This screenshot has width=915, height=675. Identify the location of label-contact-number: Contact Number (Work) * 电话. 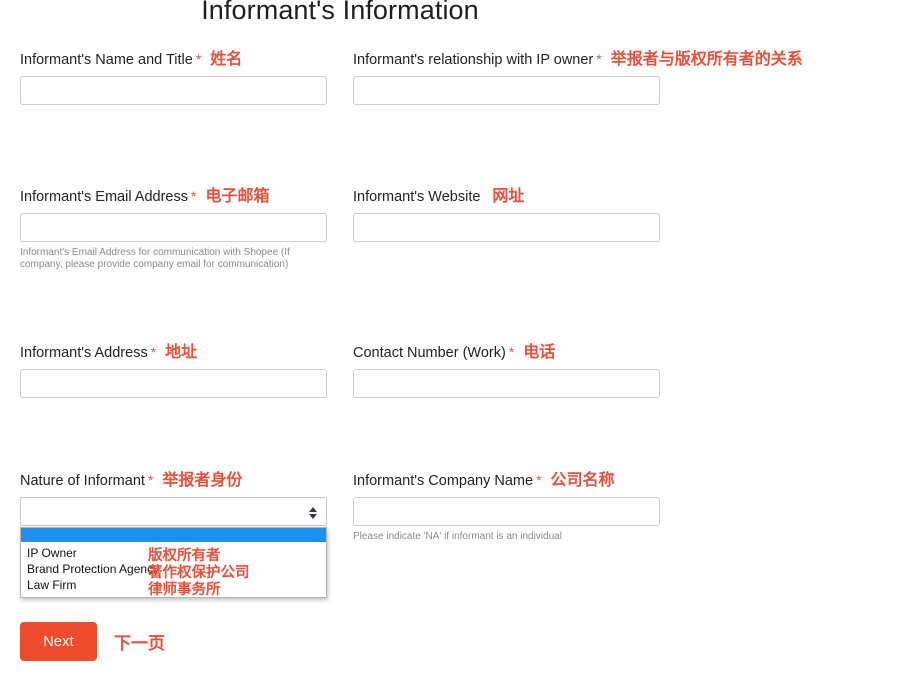
(553, 353).